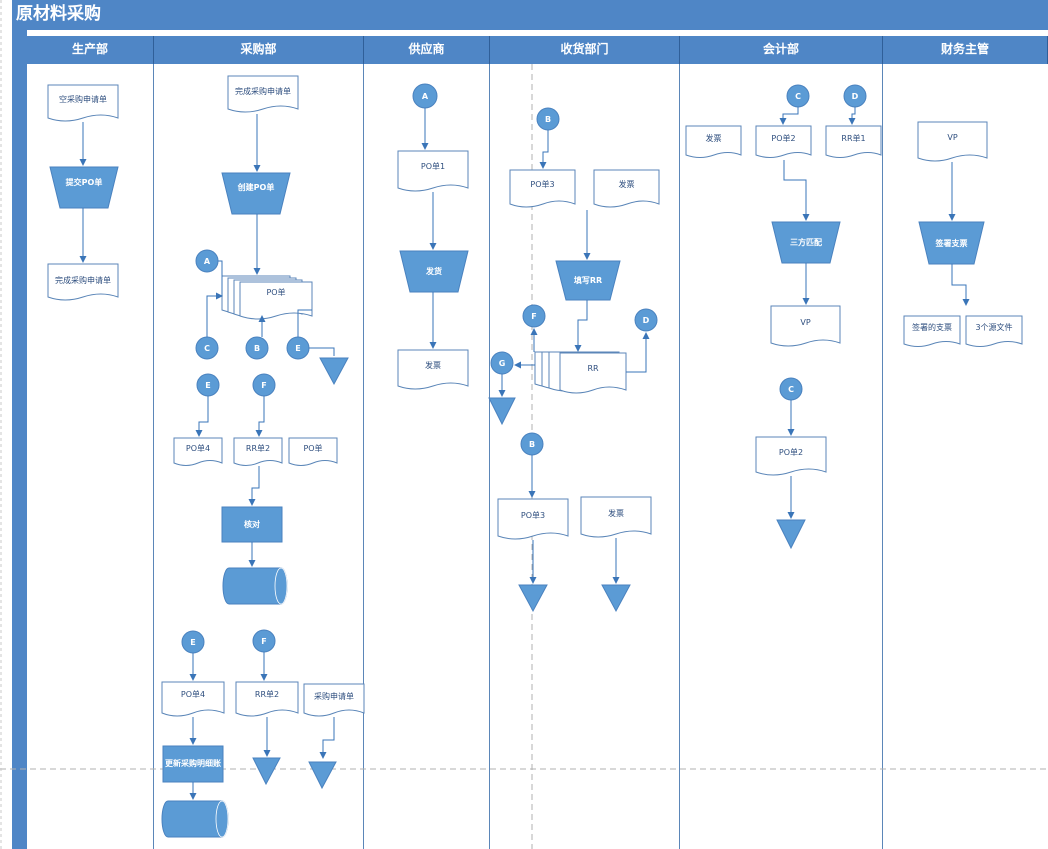 This screenshot has width=1048, height=849. I want to click on doc-completed-requisition-purchasing, so click(263, 94).